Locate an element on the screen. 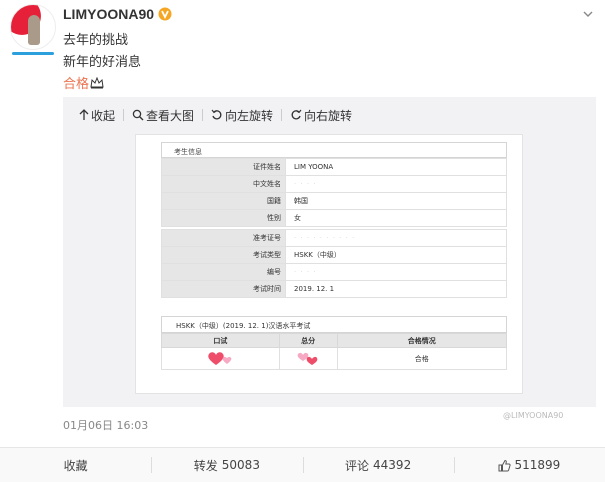  table-row: 中文姓名 · · · · is located at coordinates (334, 184).